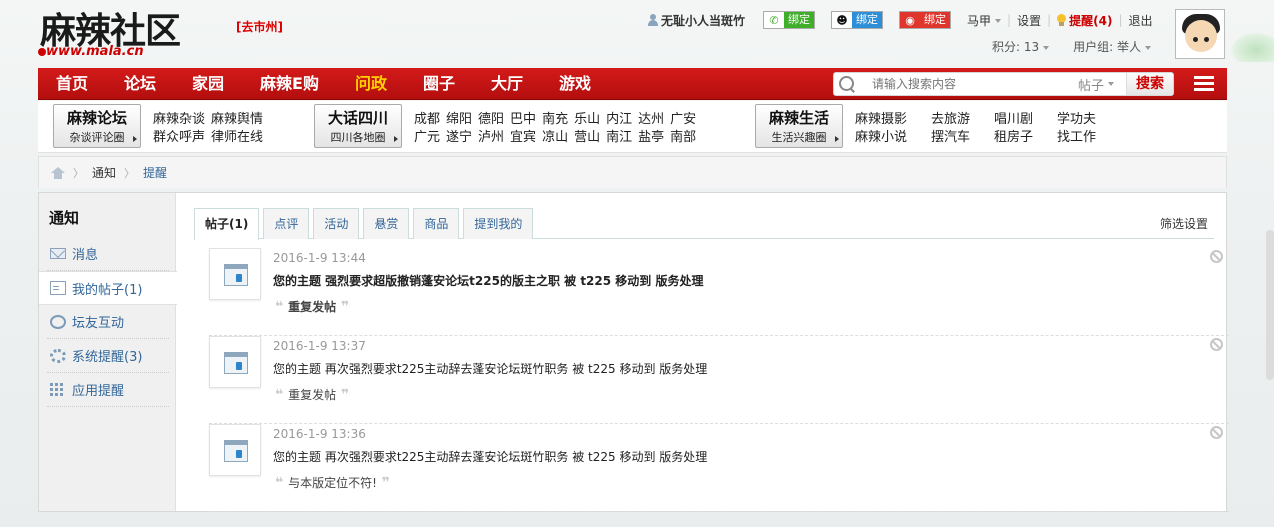  What do you see at coordinates (1204, 89) in the screenshot?
I see `menu-bar` at bounding box center [1204, 89].